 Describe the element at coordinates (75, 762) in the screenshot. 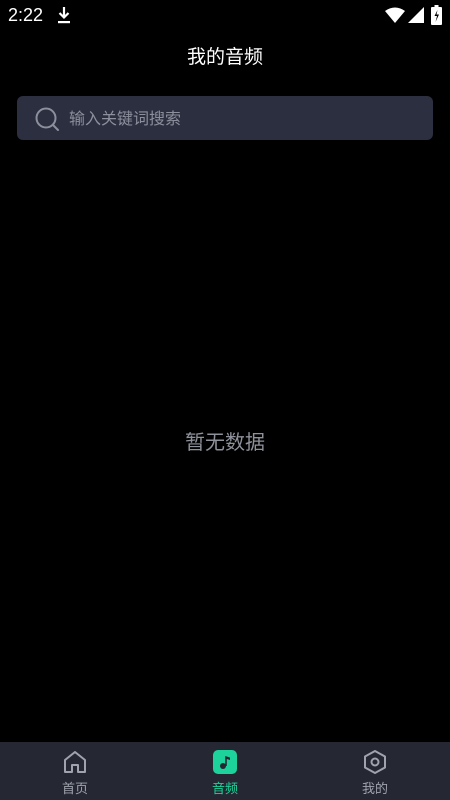

I see `home-icon` at that location.